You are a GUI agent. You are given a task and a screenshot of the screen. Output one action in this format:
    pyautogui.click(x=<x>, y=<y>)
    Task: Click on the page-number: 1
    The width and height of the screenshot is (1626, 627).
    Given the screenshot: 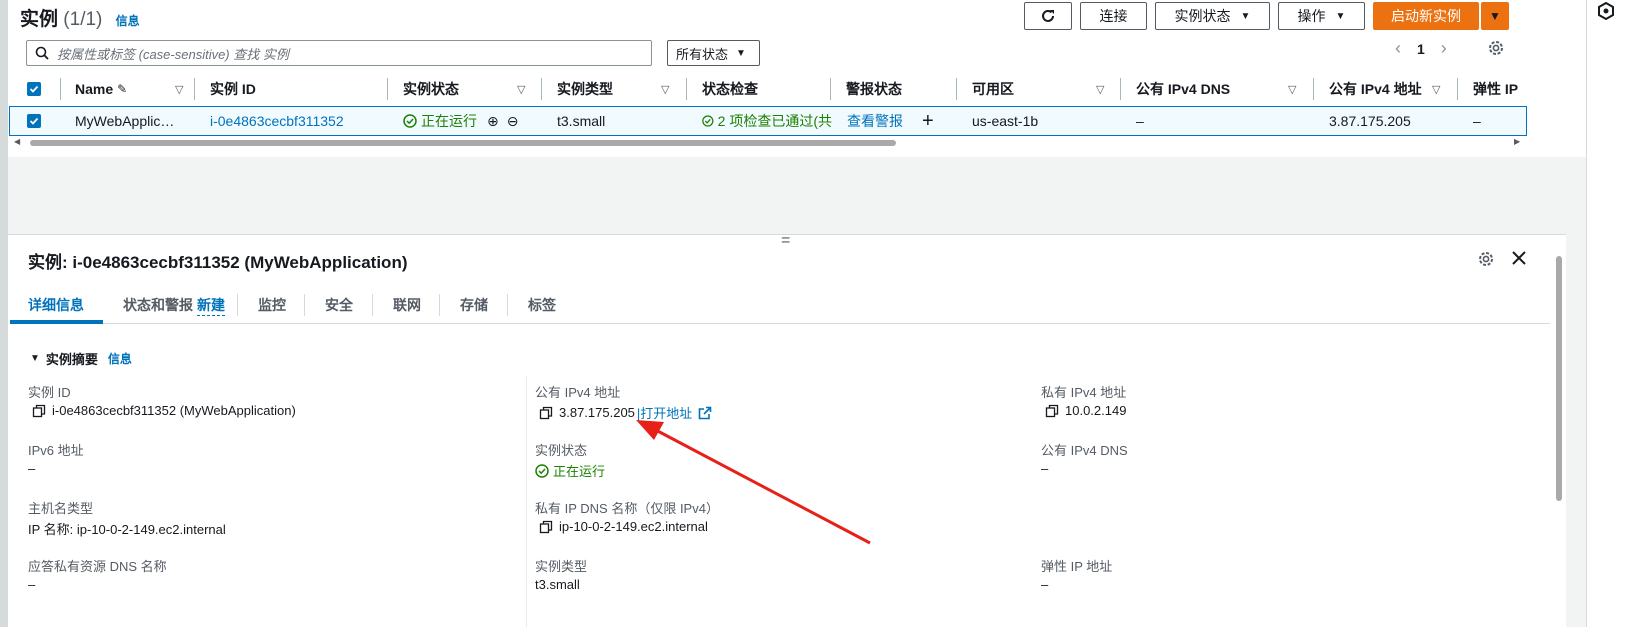 What is the action you would take?
    pyautogui.click(x=1421, y=49)
    